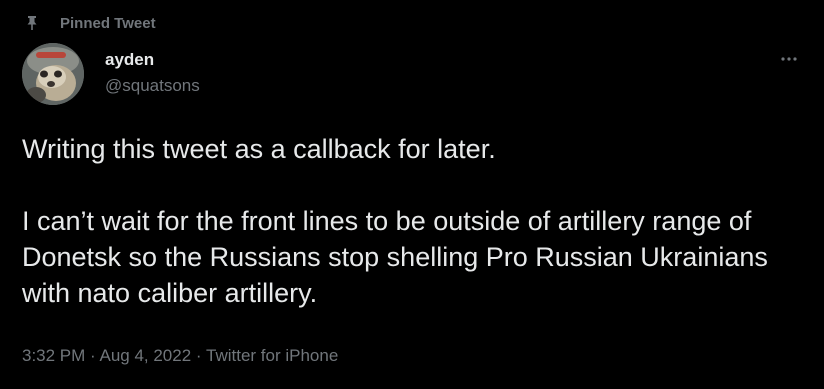  Describe the element at coordinates (129, 60) in the screenshot. I see `display-name: ayden` at that location.